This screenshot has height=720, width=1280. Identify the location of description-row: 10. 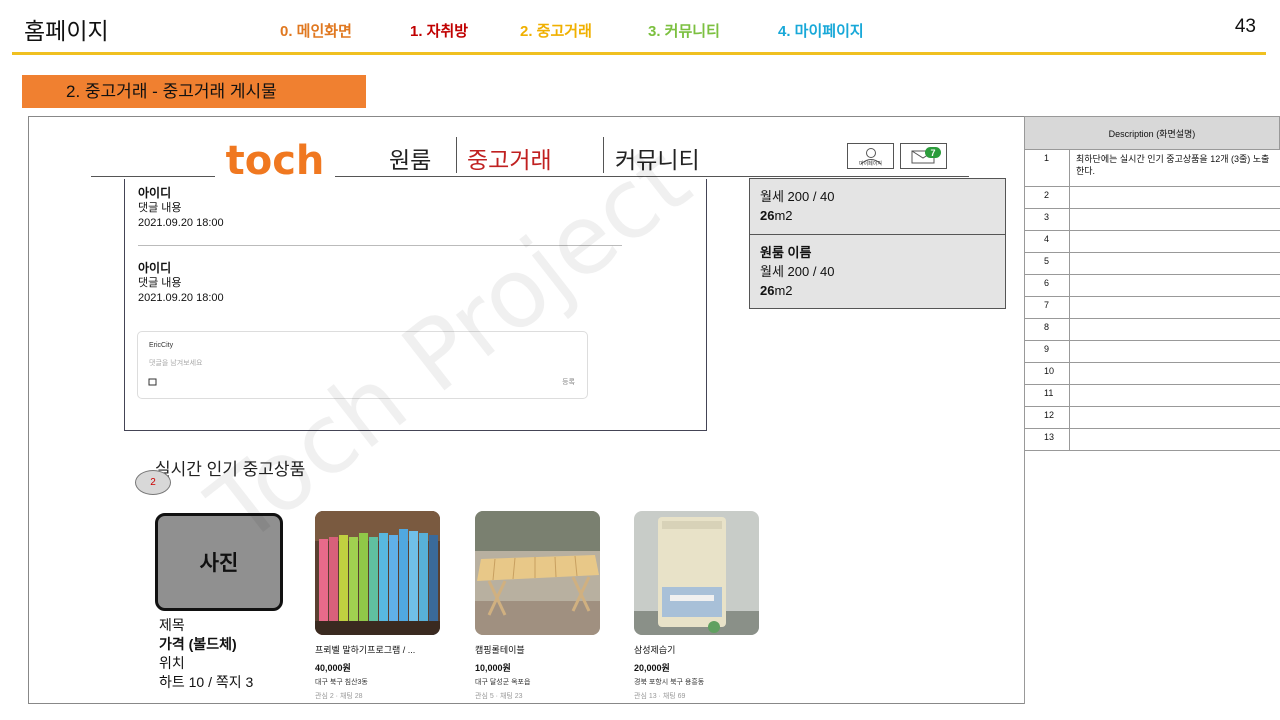
(1152, 374).